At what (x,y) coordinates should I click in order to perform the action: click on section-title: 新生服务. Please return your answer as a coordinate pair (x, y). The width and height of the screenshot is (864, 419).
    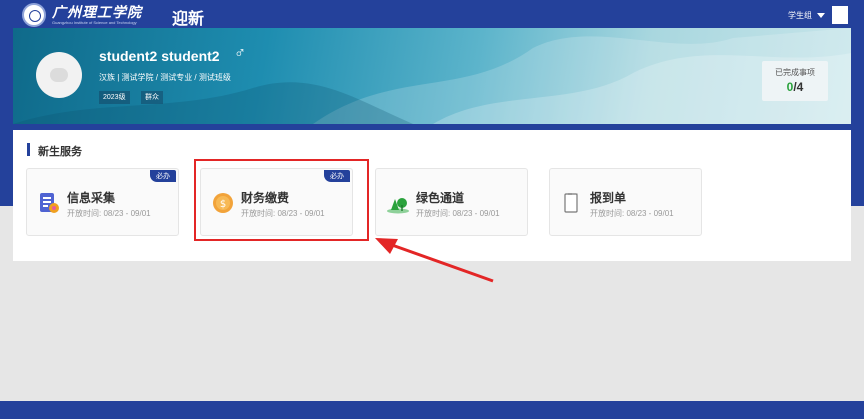
    Looking at the image, I should click on (60, 152).